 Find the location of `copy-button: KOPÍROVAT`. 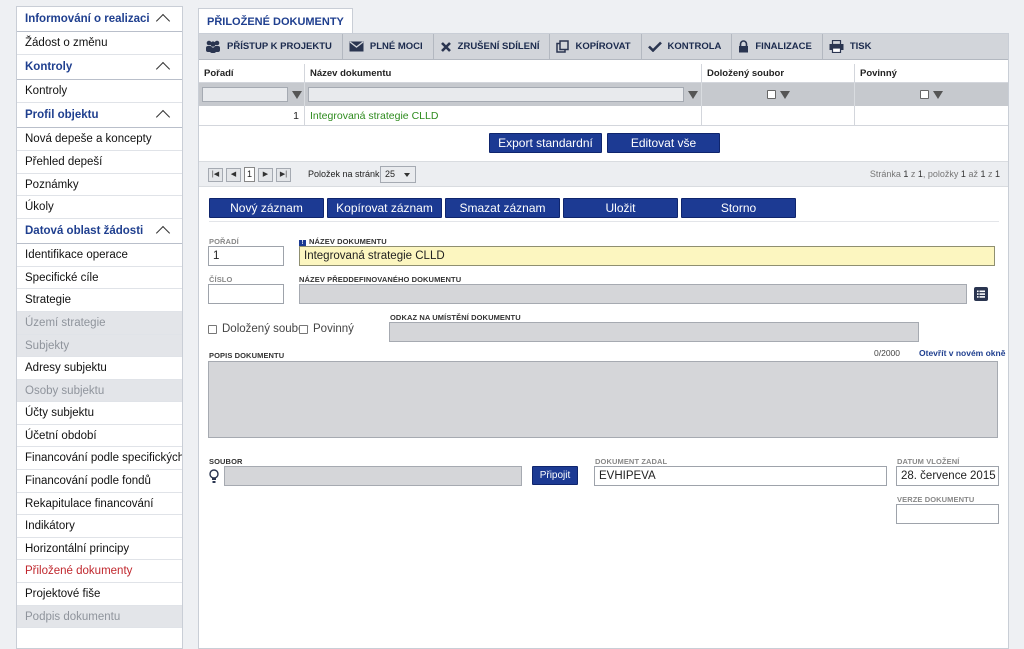

copy-button: KOPÍROVAT is located at coordinates (596, 46).